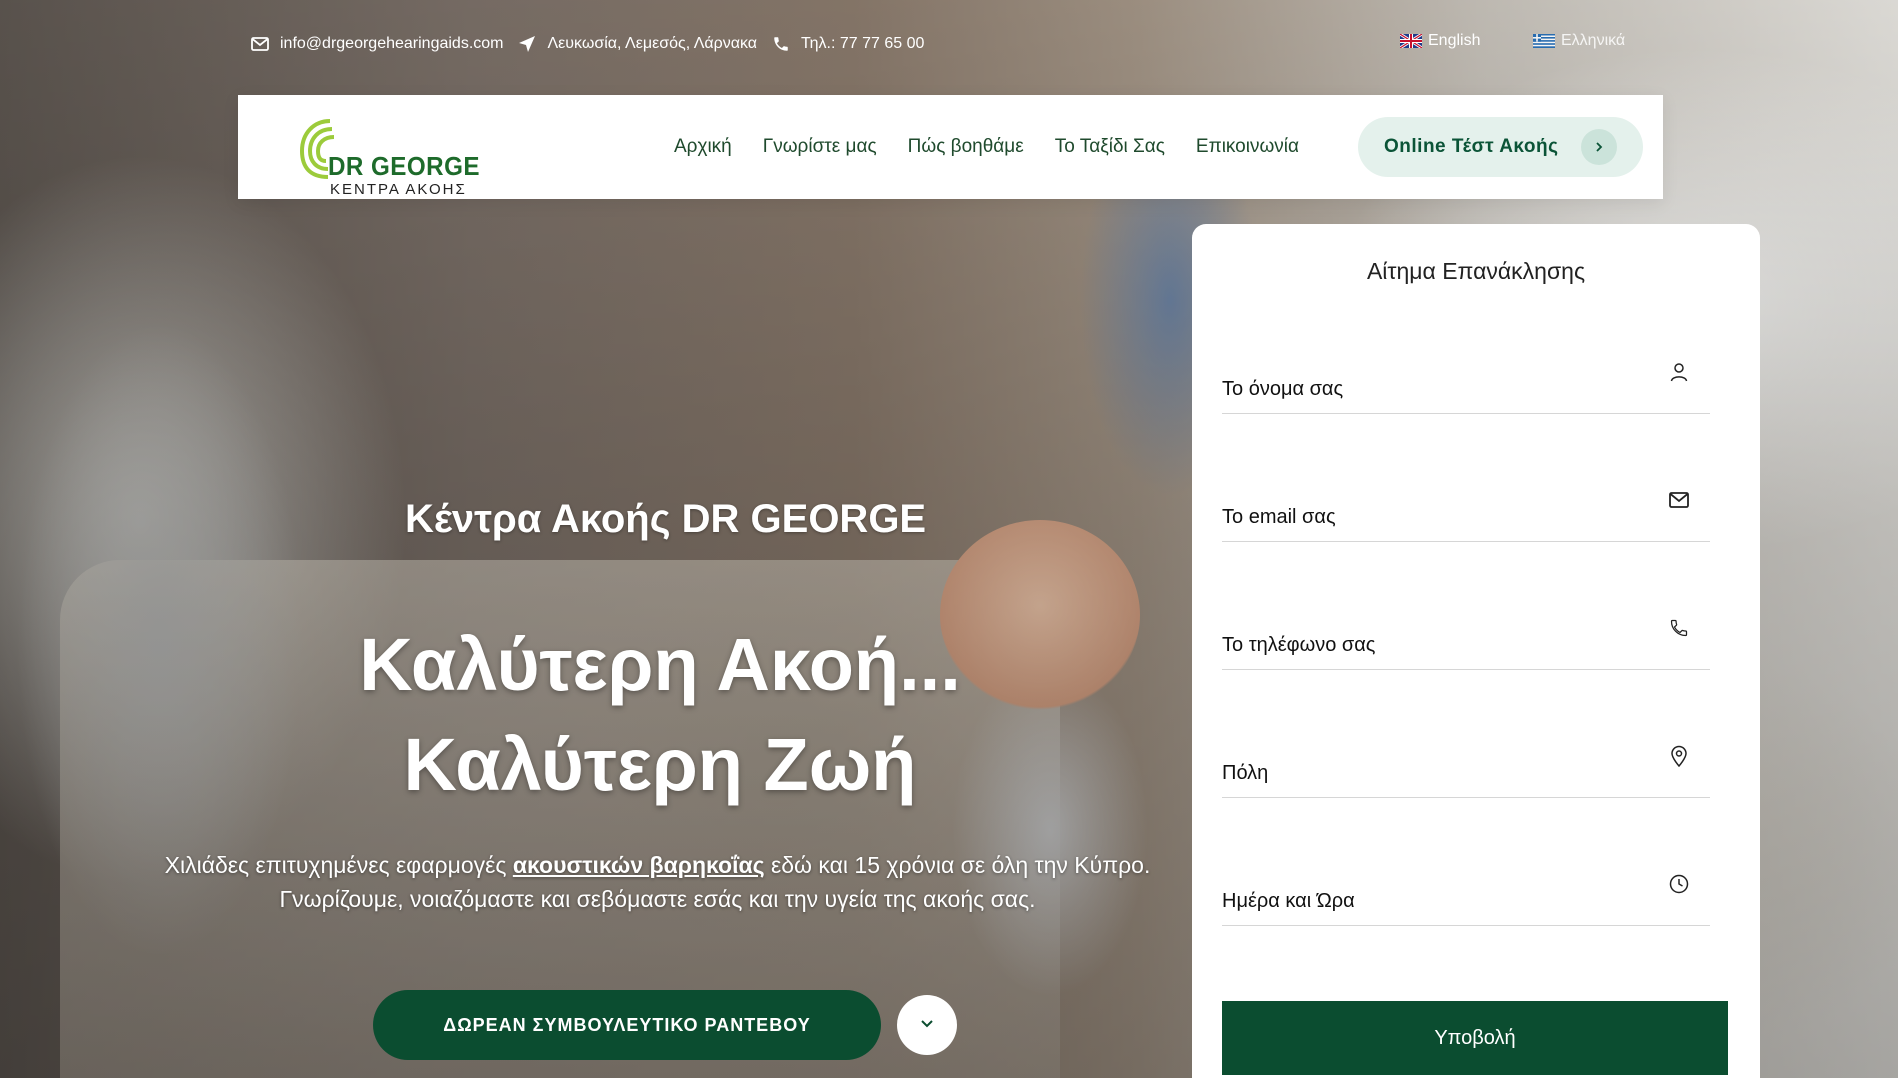 This screenshot has height=1078, width=1898. I want to click on user-icon, so click(1679, 372).